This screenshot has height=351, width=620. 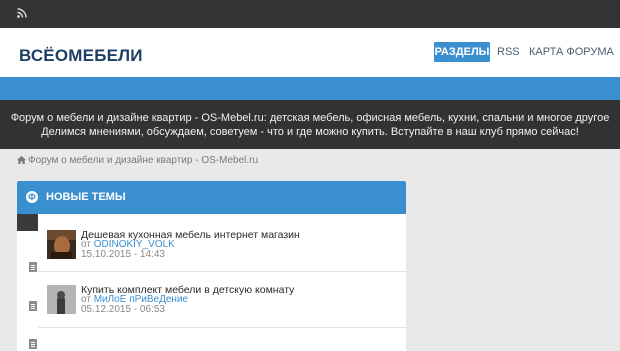 What do you see at coordinates (21, 160) in the screenshot?
I see `home-icon` at bounding box center [21, 160].